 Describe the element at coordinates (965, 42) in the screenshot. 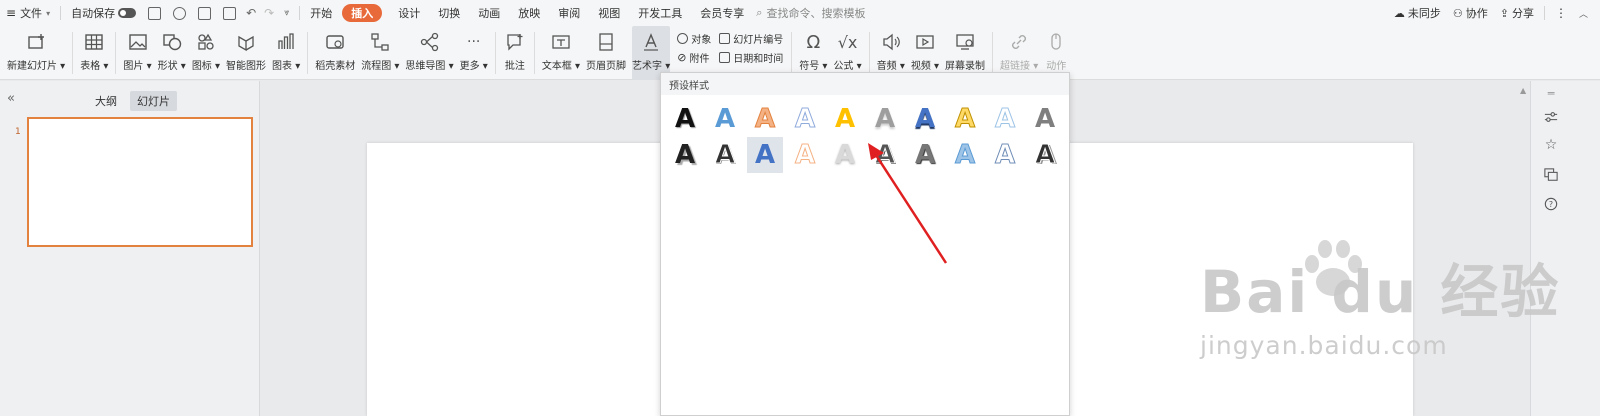

I see `screen-record-icon` at that location.